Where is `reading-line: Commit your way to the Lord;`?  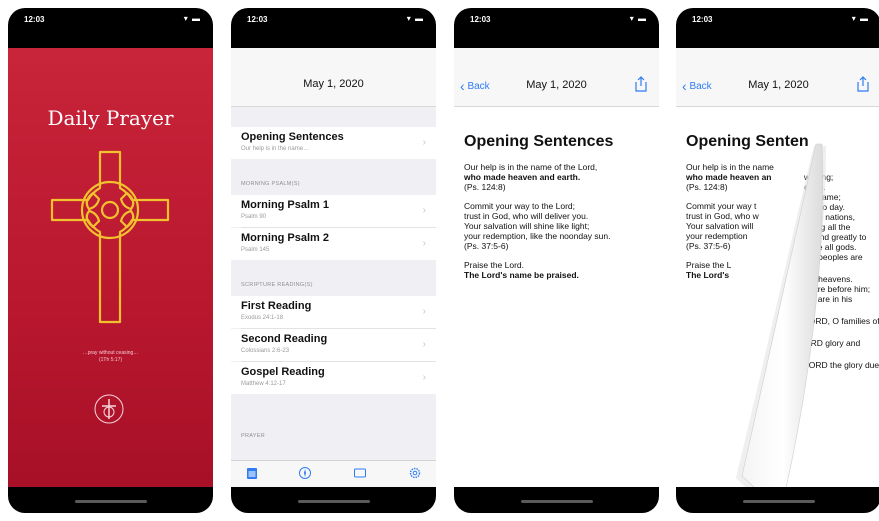 reading-line: Commit your way to the Lord; is located at coordinates (520, 206).